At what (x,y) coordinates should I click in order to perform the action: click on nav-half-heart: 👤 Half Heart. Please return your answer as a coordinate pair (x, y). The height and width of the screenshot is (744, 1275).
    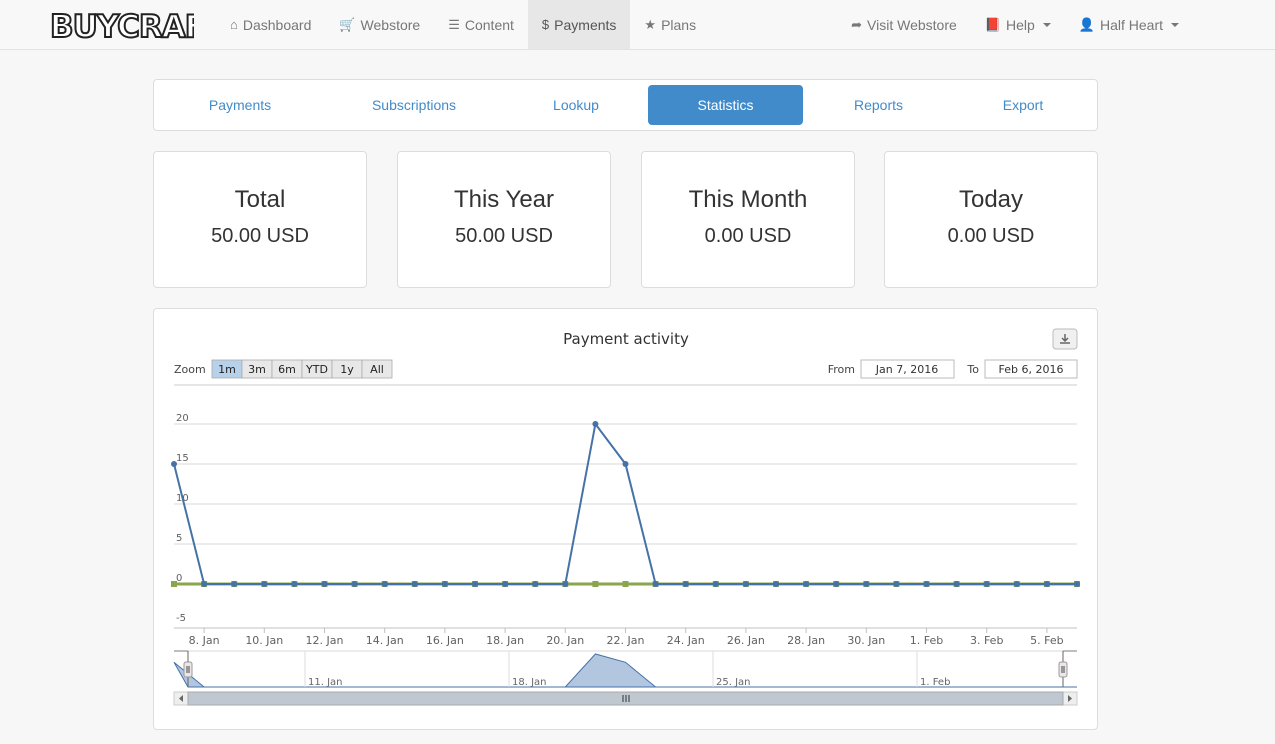
    Looking at the image, I should click on (1129, 24).